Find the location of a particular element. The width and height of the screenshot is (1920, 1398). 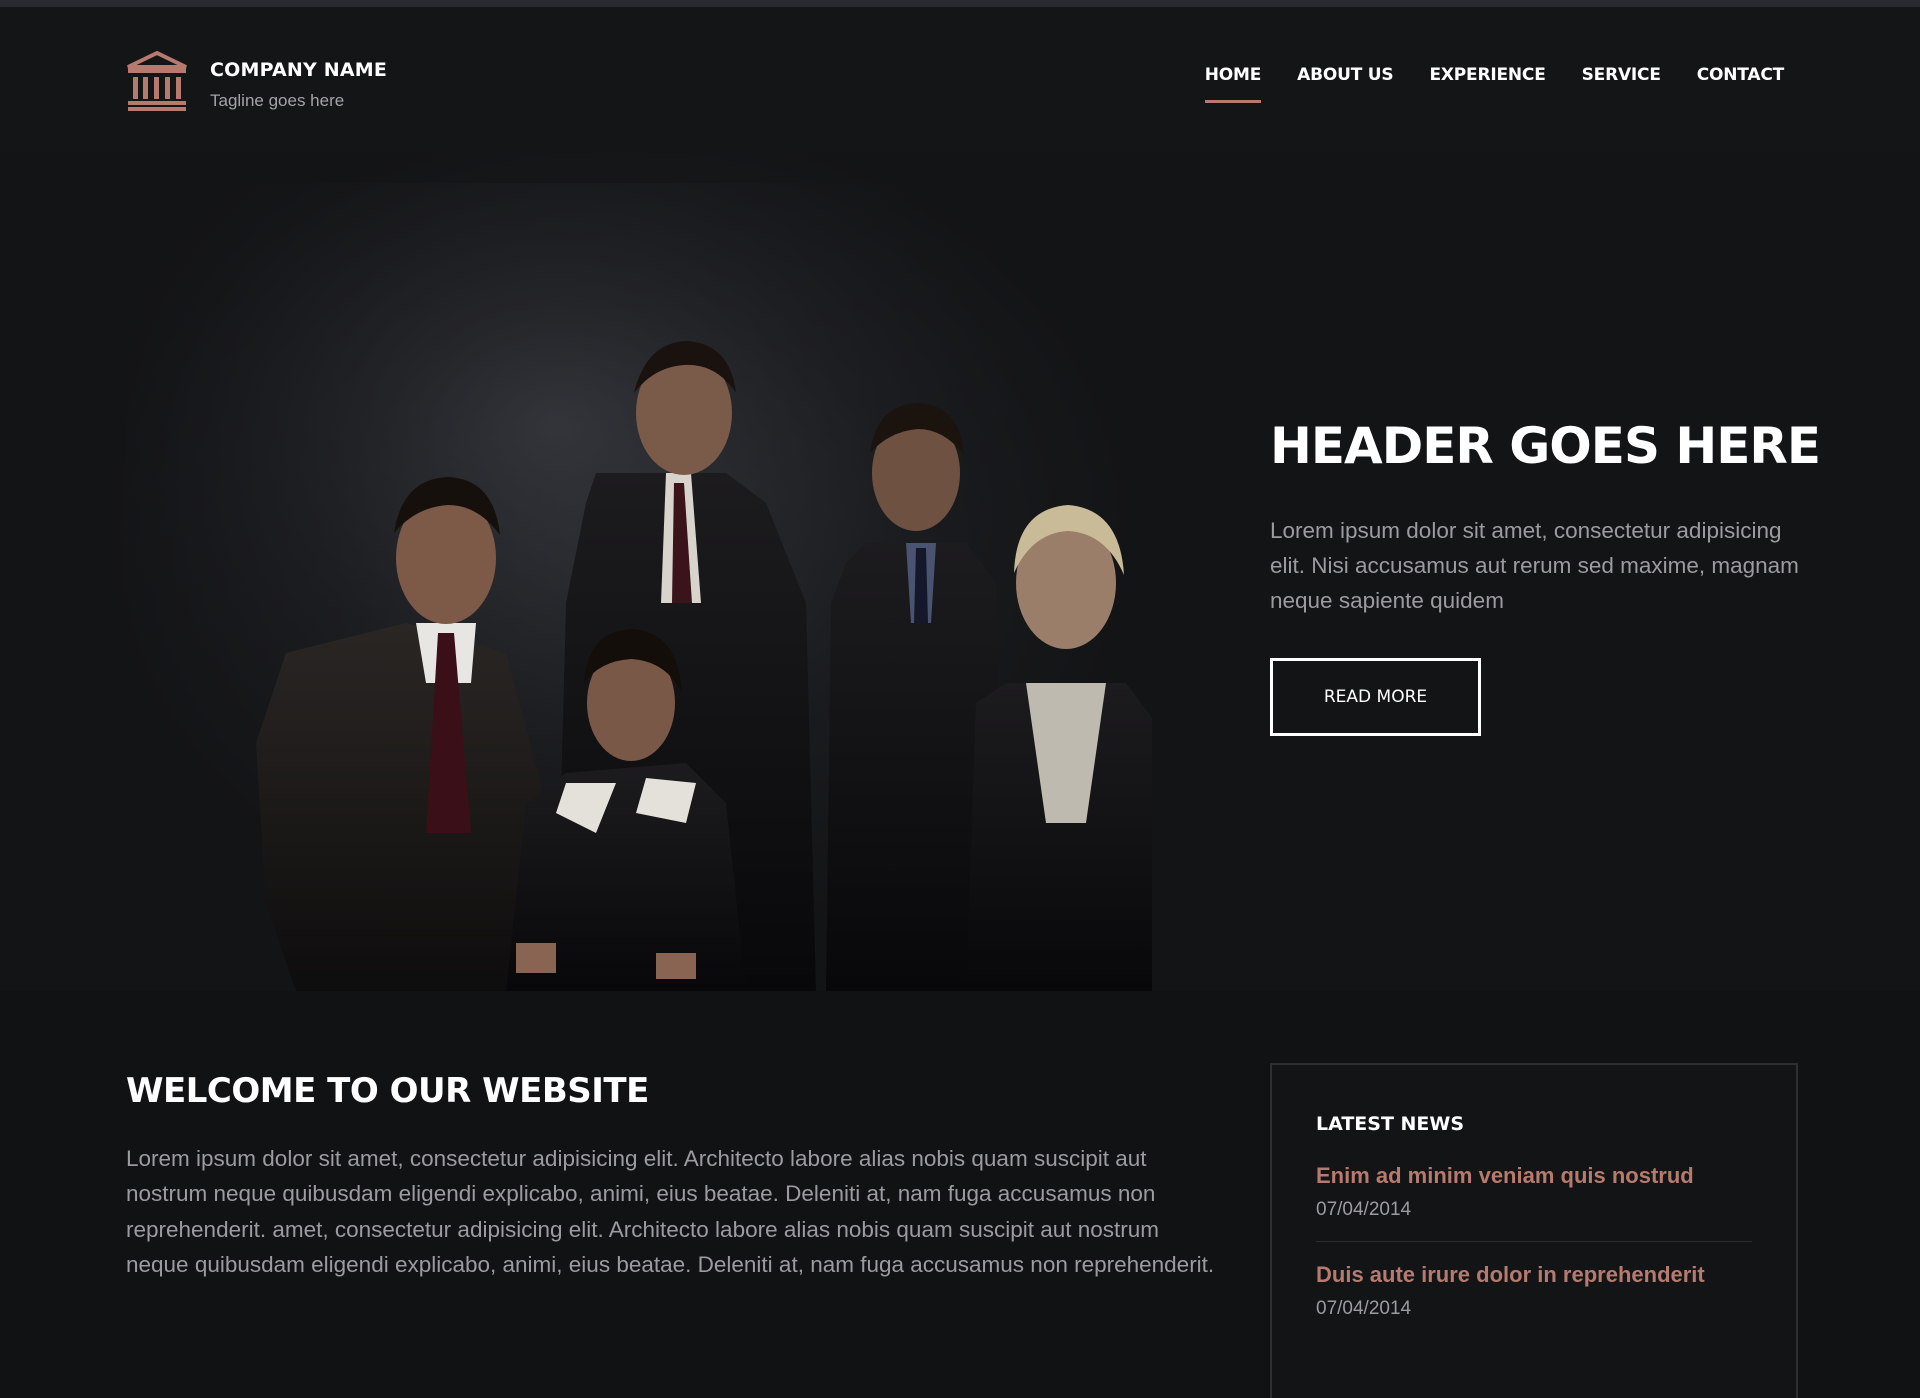

brand-text: COMPANY NAME Tagline goes here is located at coordinates (298, 81).